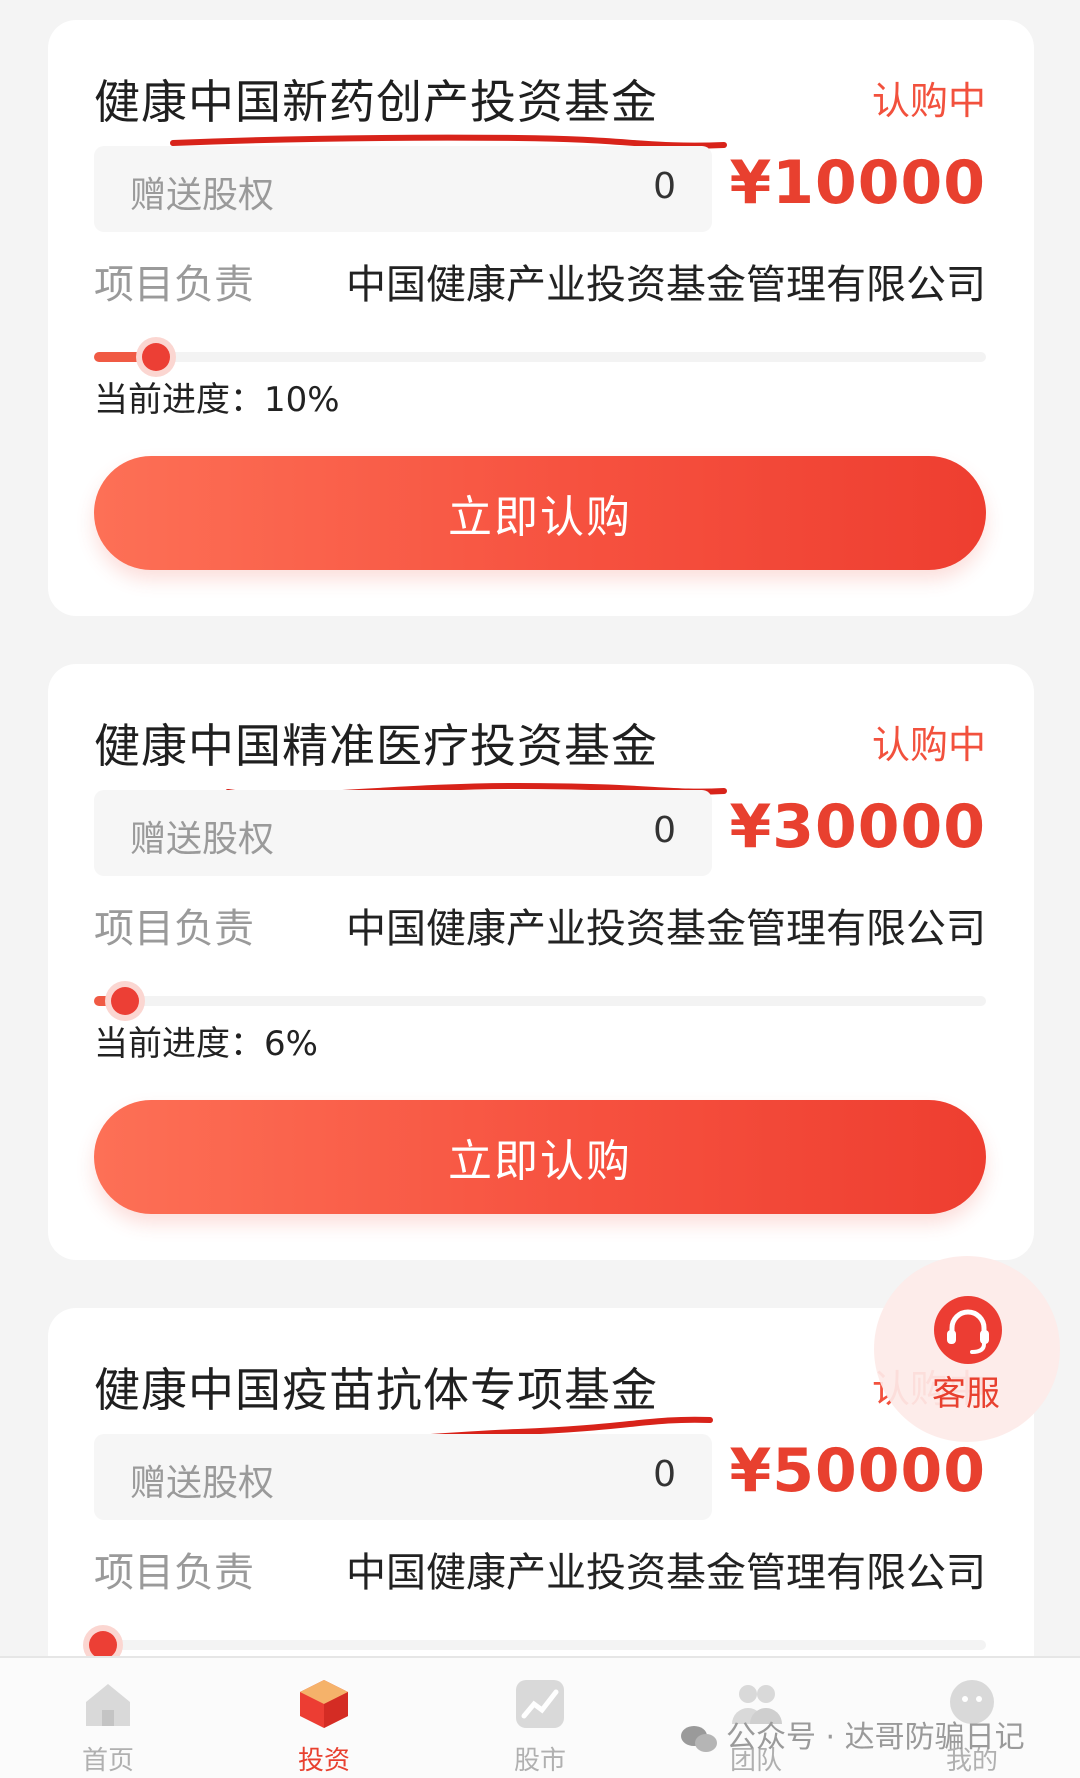 The image size is (1080, 1778). I want to click on tab-stock: 股市, so click(540, 1718).